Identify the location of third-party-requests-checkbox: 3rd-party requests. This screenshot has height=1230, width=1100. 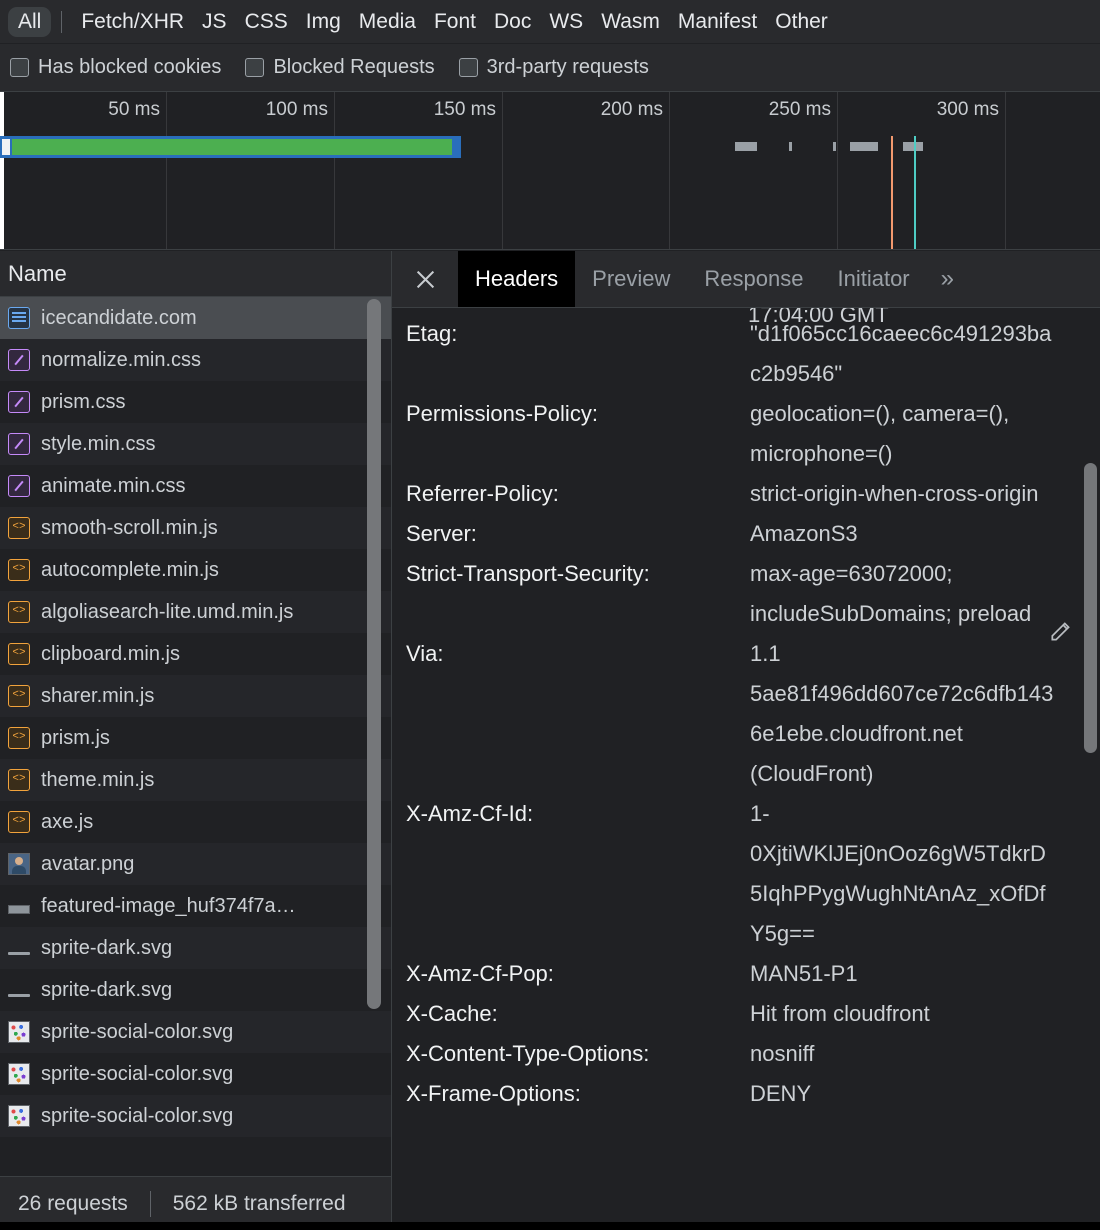
(553, 67).